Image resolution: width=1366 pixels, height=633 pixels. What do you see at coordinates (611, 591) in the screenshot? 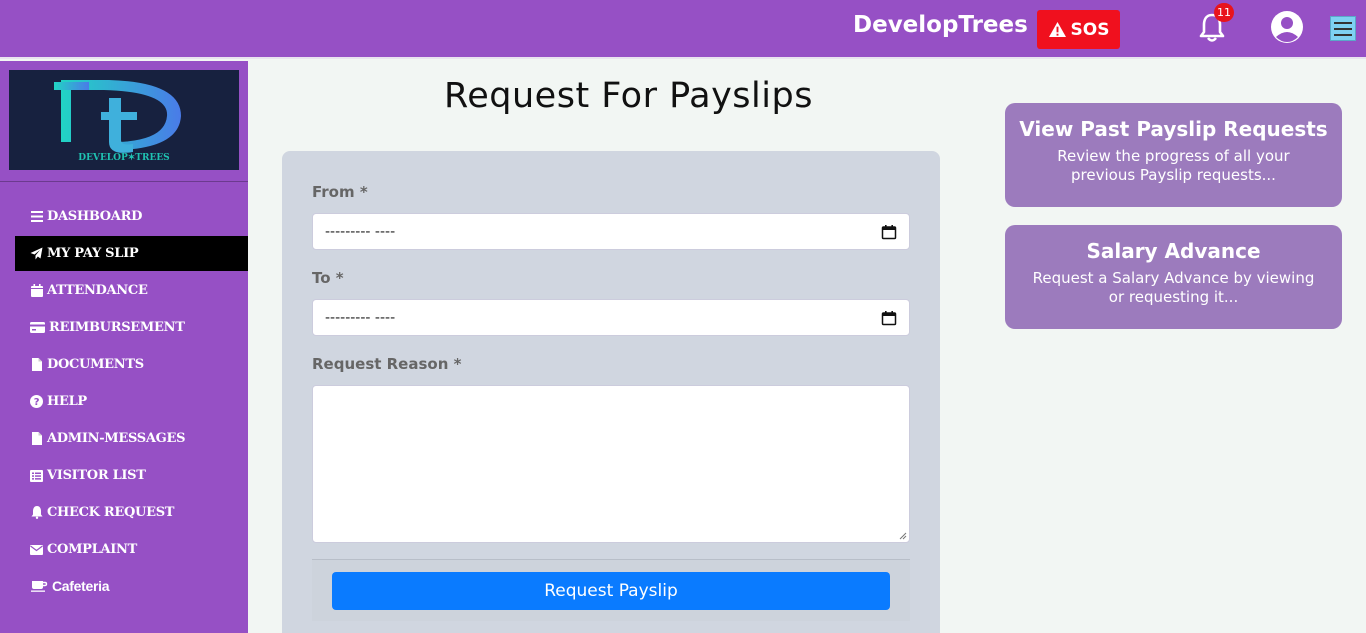
I see `request-payslip-button: Request Payslip` at bounding box center [611, 591].